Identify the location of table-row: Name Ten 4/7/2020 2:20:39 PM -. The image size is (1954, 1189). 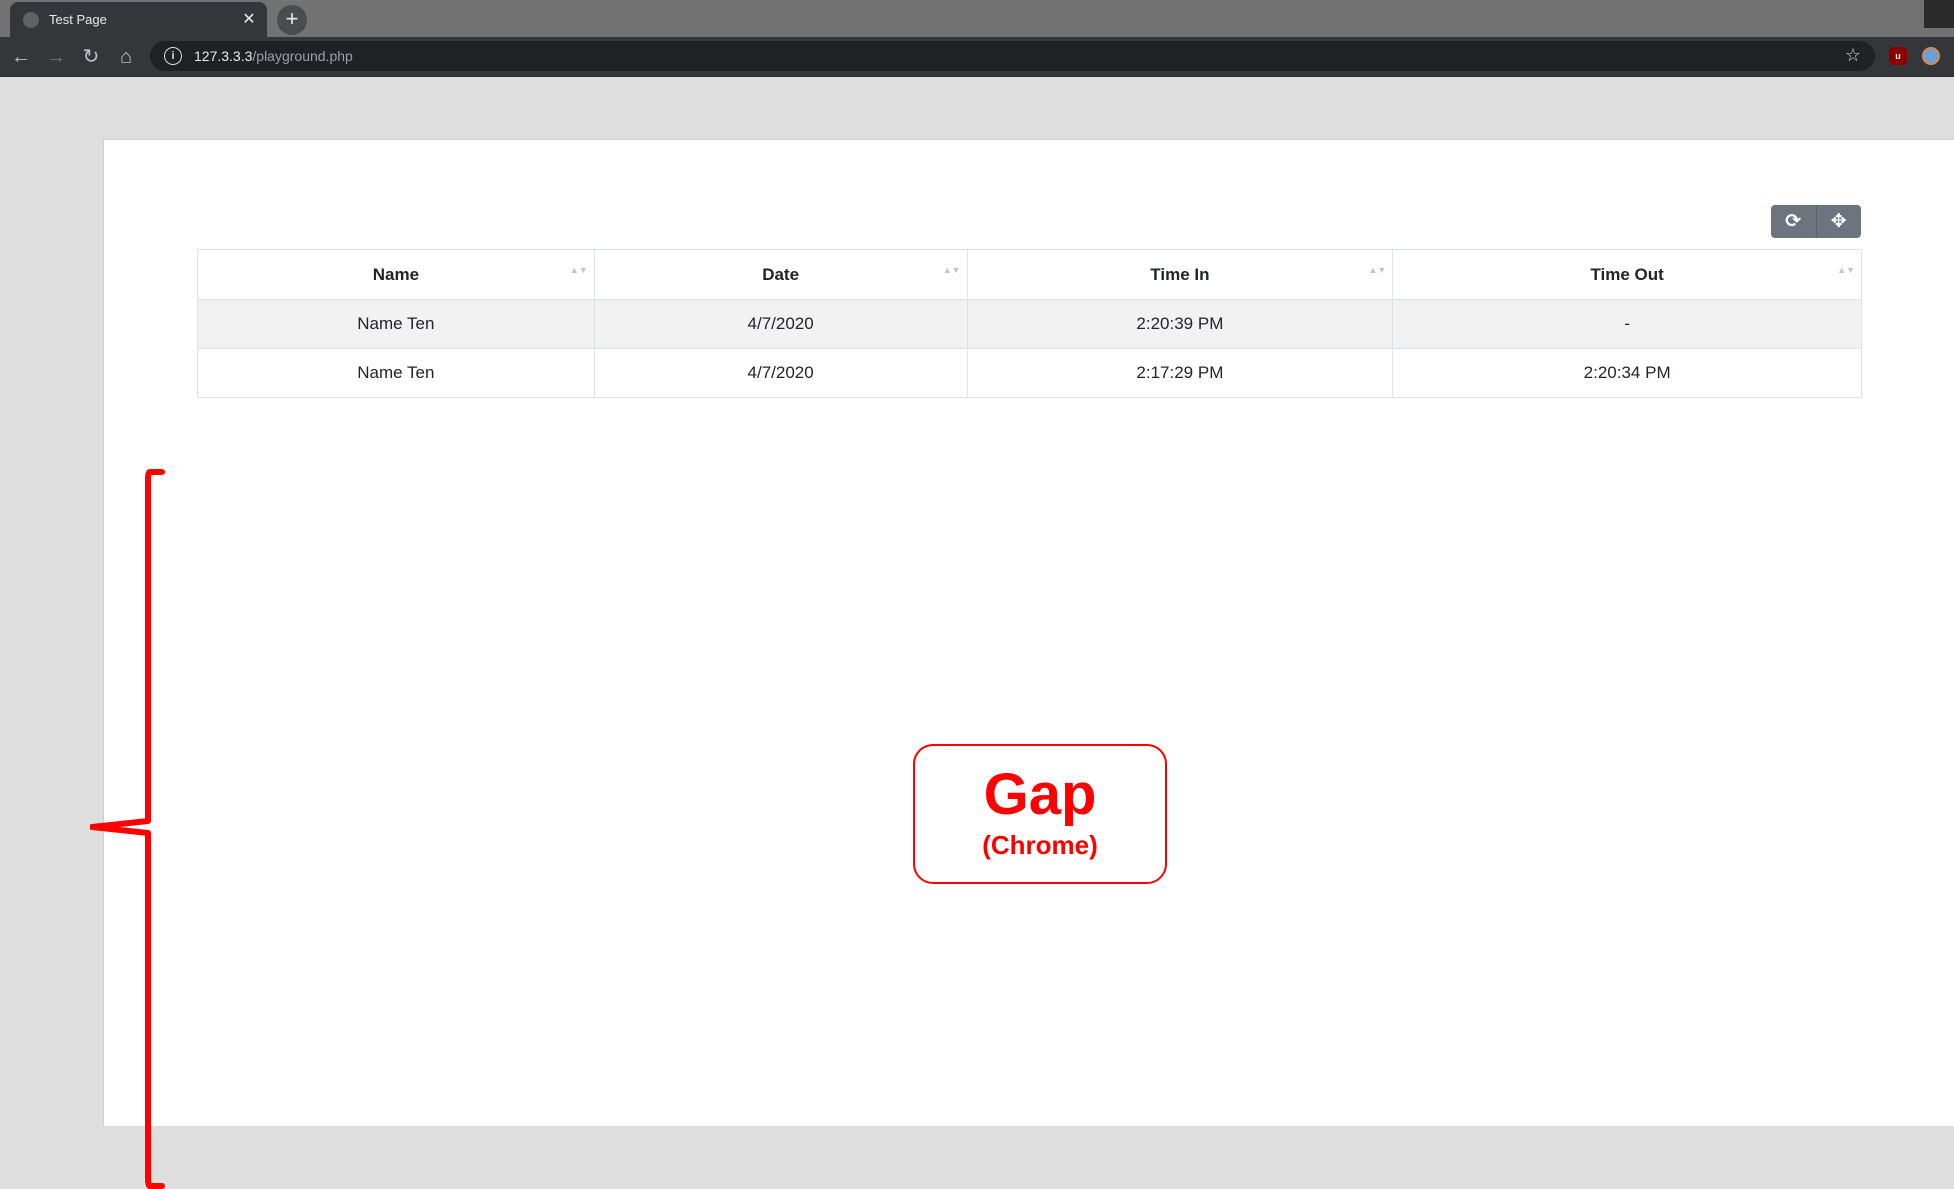
(1029, 324).